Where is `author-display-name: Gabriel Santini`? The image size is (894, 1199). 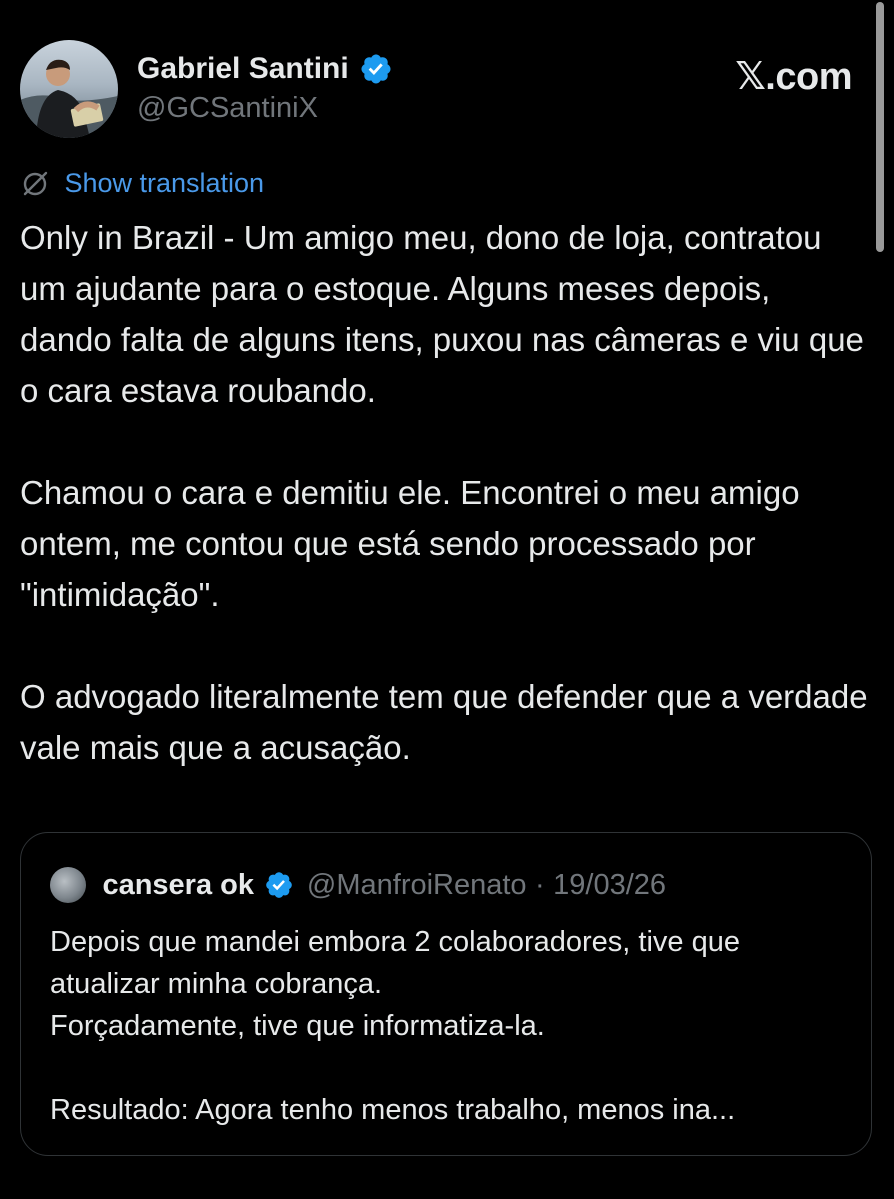 author-display-name: Gabriel Santini is located at coordinates (243, 69).